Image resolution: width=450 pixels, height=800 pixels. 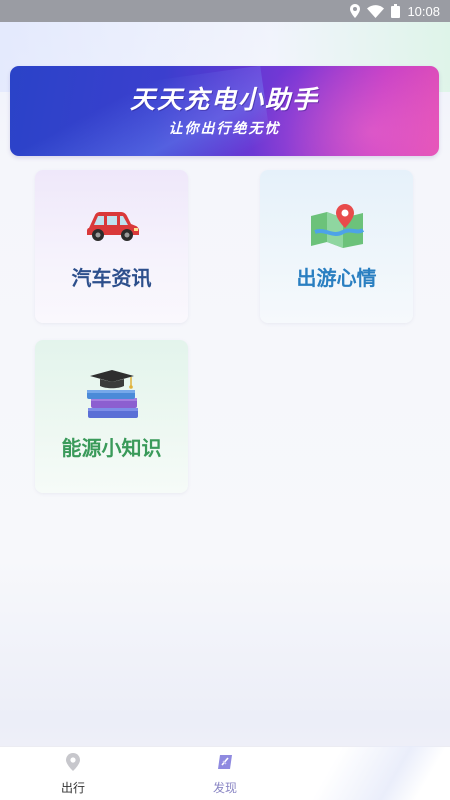 I want to click on status-time: 10:08, so click(x=423, y=11).